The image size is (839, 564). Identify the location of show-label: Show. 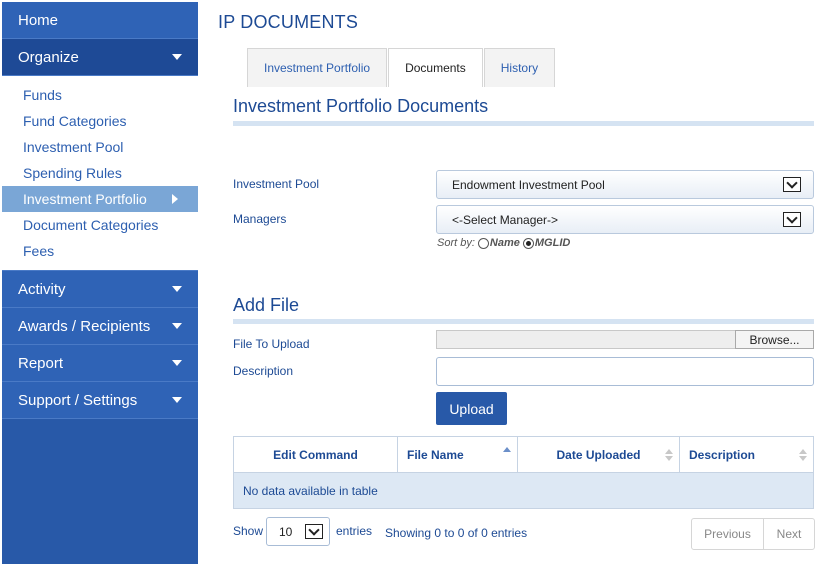
(248, 531).